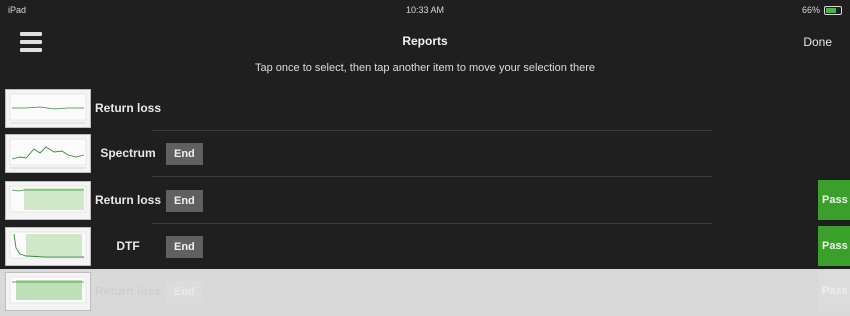 The height and width of the screenshot is (316, 850). What do you see at coordinates (822, 10) in the screenshot?
I see `status-indicators: 66%` at bounding box center [822, 10].